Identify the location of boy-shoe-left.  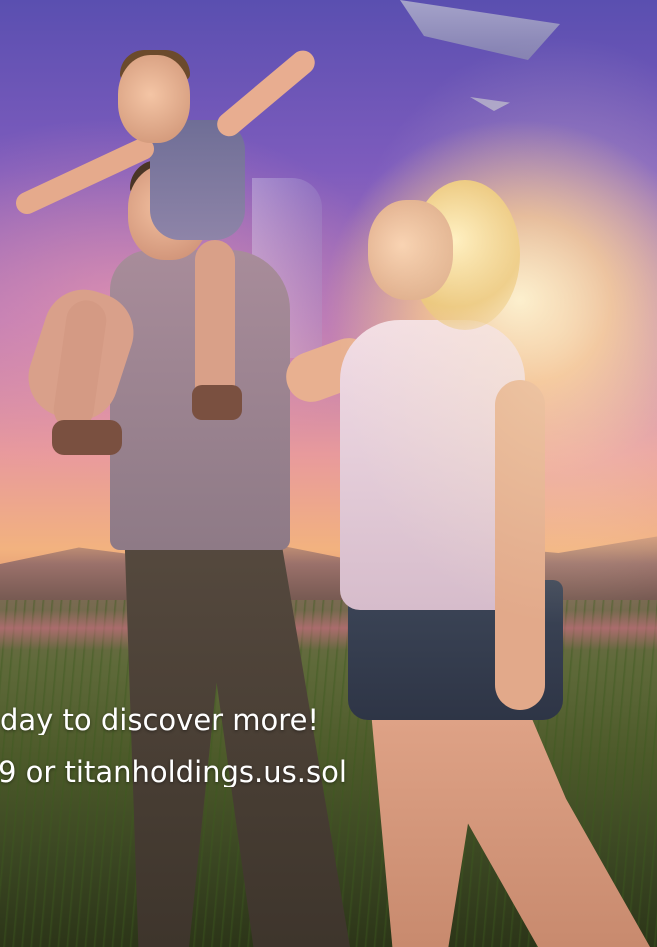
(87, 437).